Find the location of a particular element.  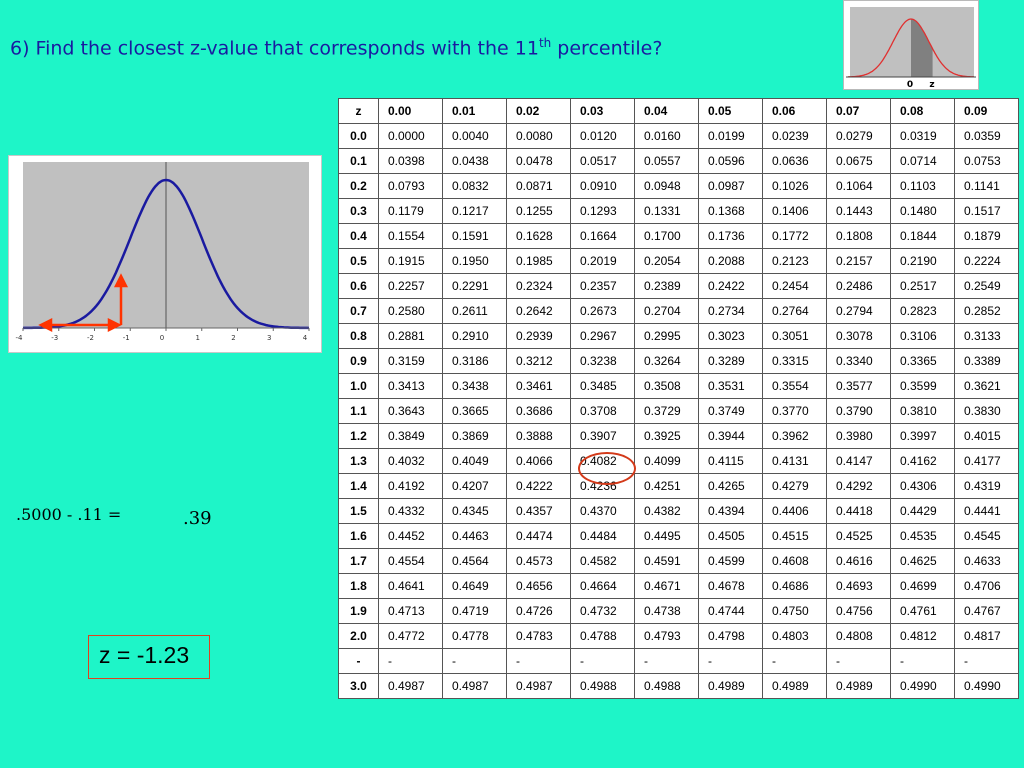

table-cell: 0.4719 is located at coordinates (474, 611).